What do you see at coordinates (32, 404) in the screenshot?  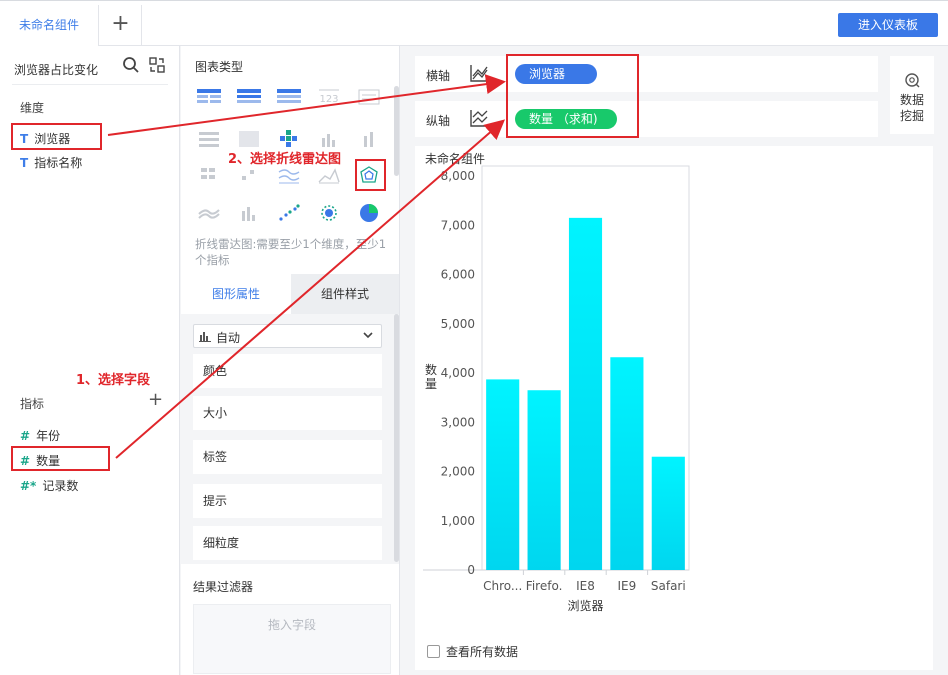 I see `metric-group-label: 指标` at bounding box center [32, 404].